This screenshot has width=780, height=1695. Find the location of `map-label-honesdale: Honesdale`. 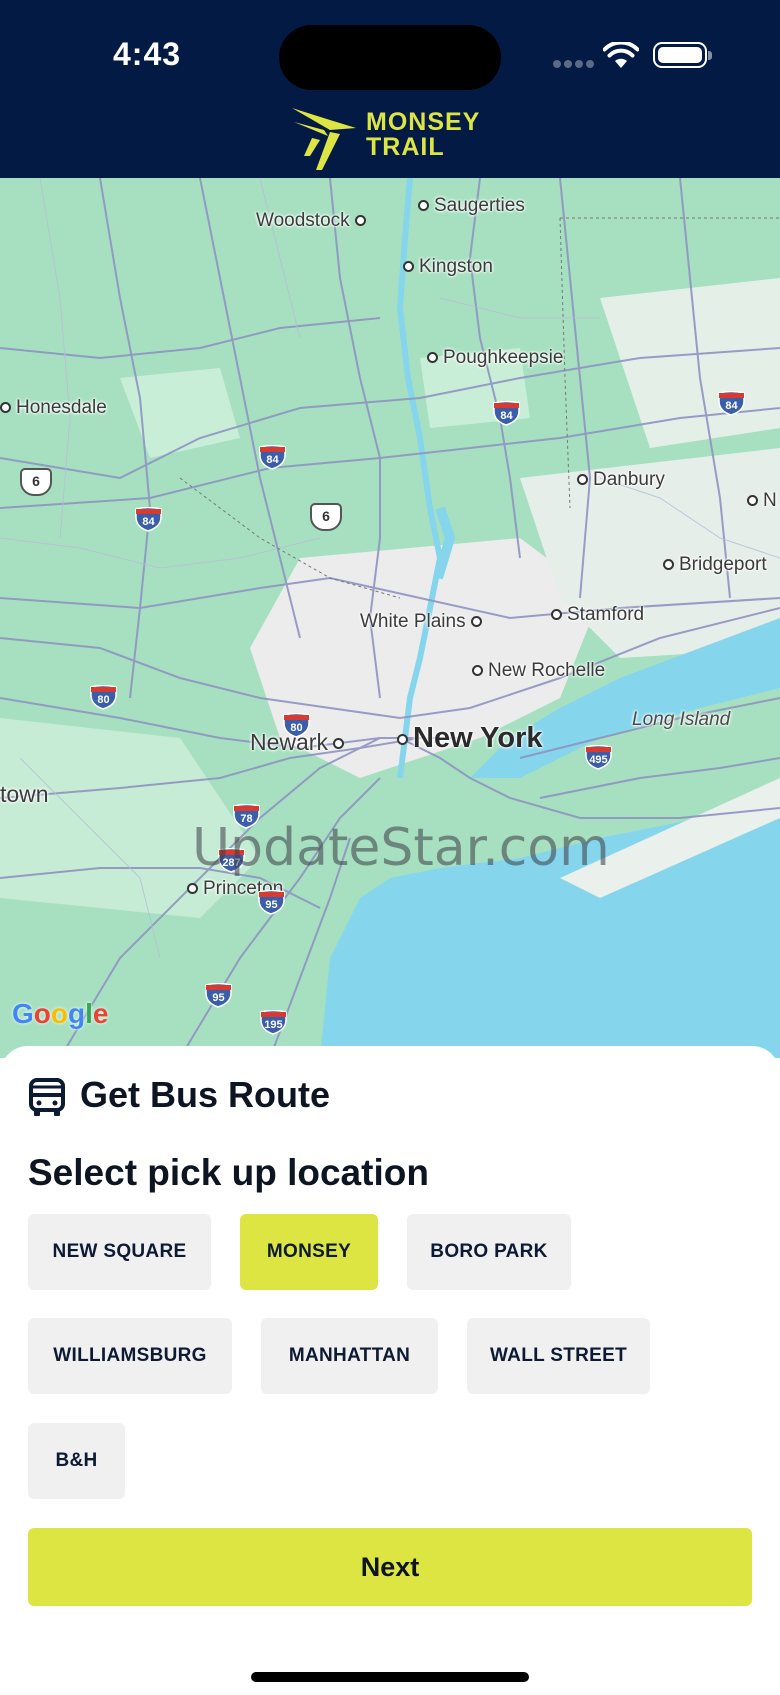

map-label-honesdale: Honesdale is located at coordinates (53, 408).